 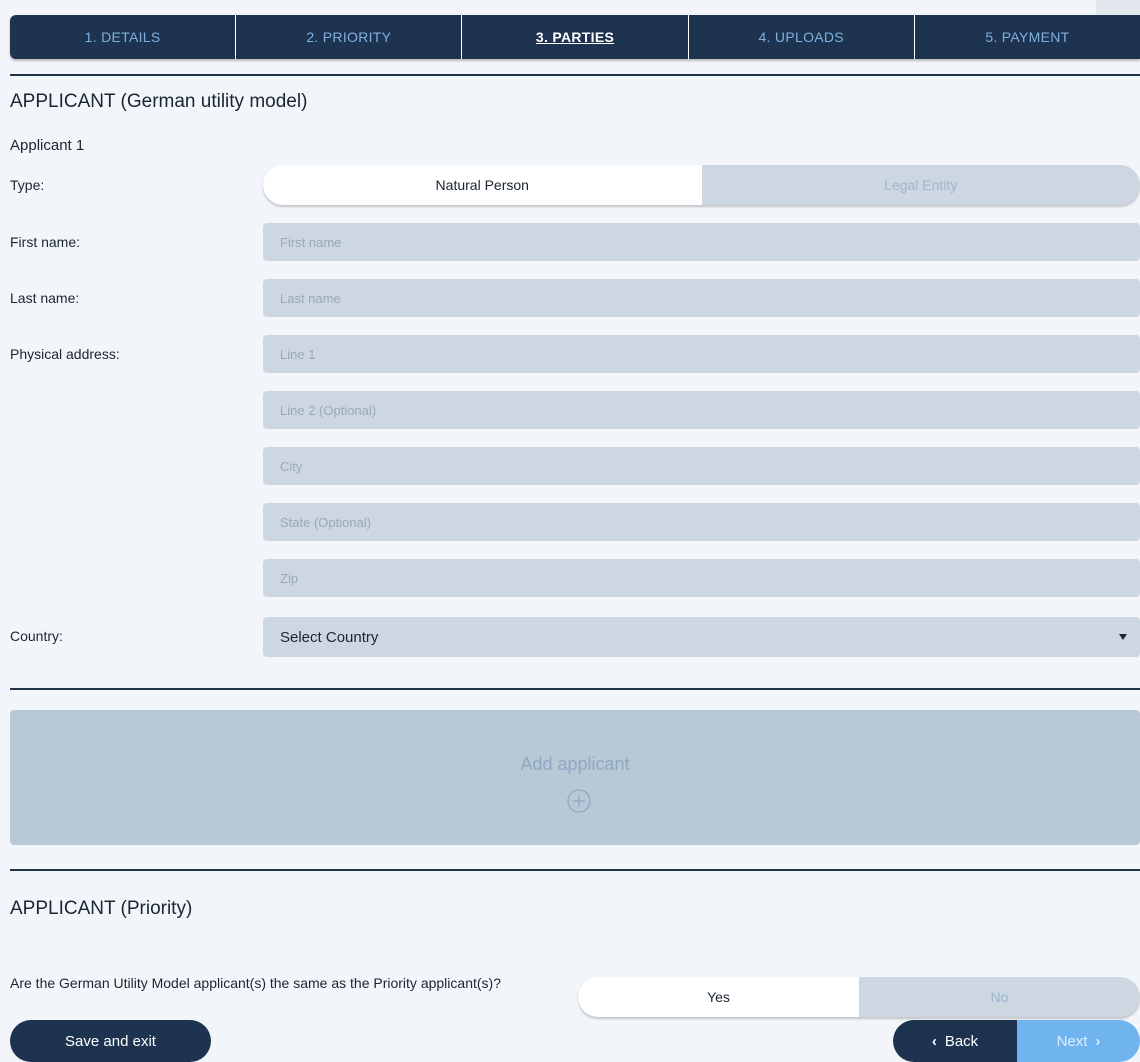 I want to click on country-select-value: Select Country, so click(x=329, y=637).